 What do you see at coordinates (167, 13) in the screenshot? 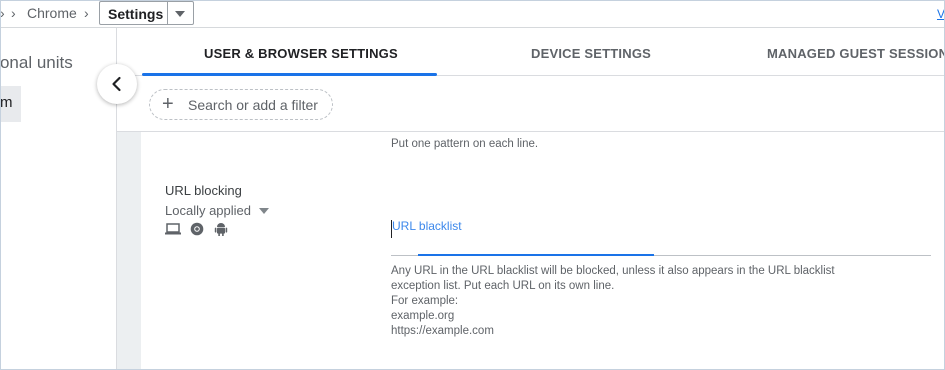
I see `dropdown-divider` at bounding box center [167, 13].